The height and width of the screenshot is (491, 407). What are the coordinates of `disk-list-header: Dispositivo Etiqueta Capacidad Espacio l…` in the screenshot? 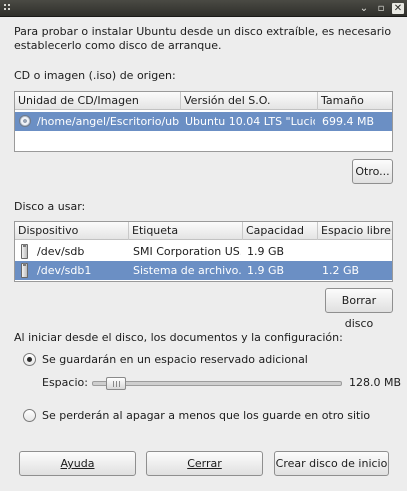 It's located at (203, 231).